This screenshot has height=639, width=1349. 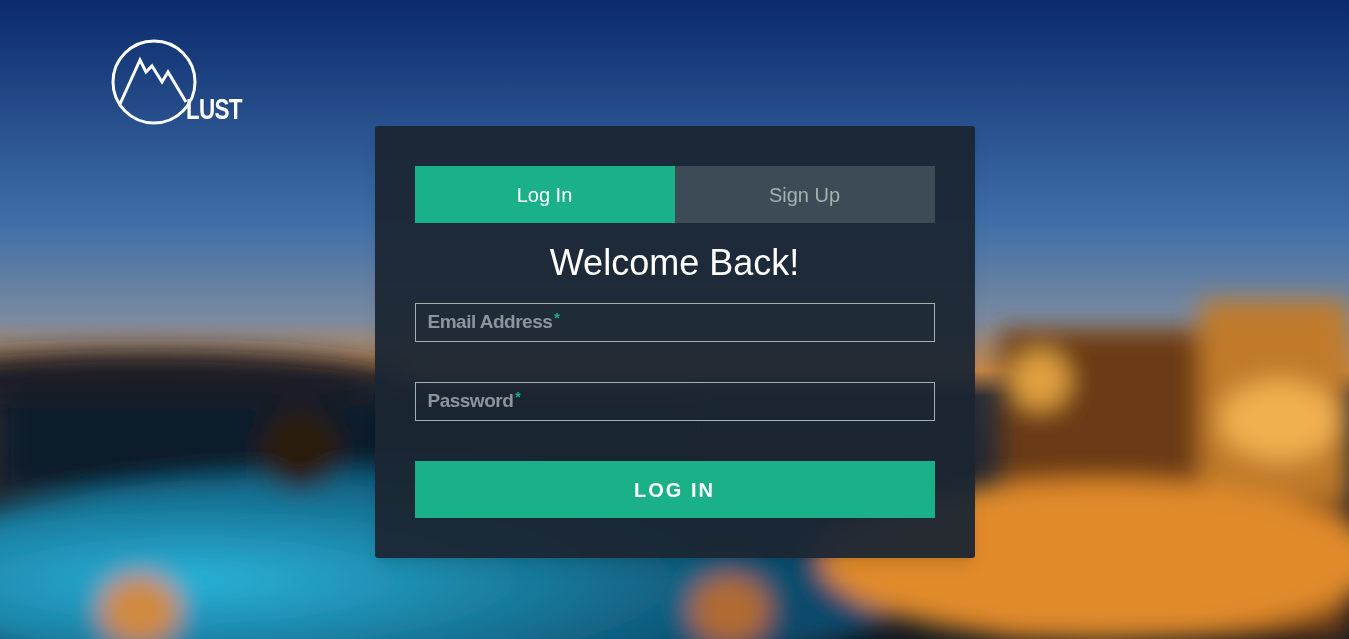 I want to click on input-field: Password*, so click(x=674, y=401).